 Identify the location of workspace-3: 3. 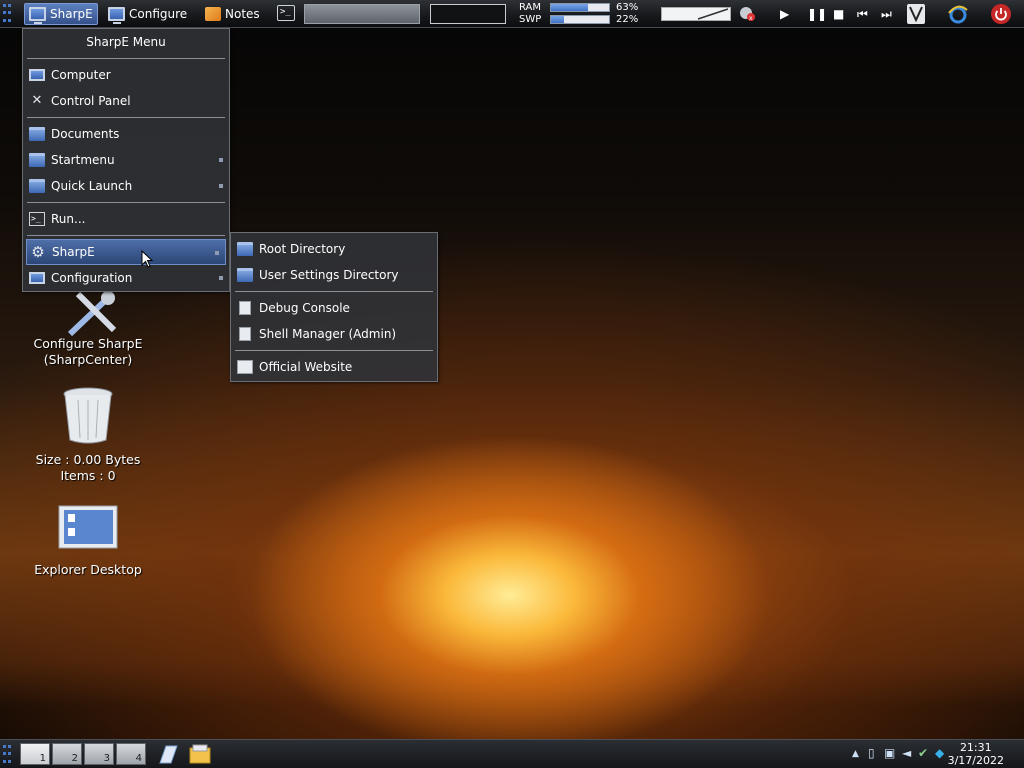
(99, 754).